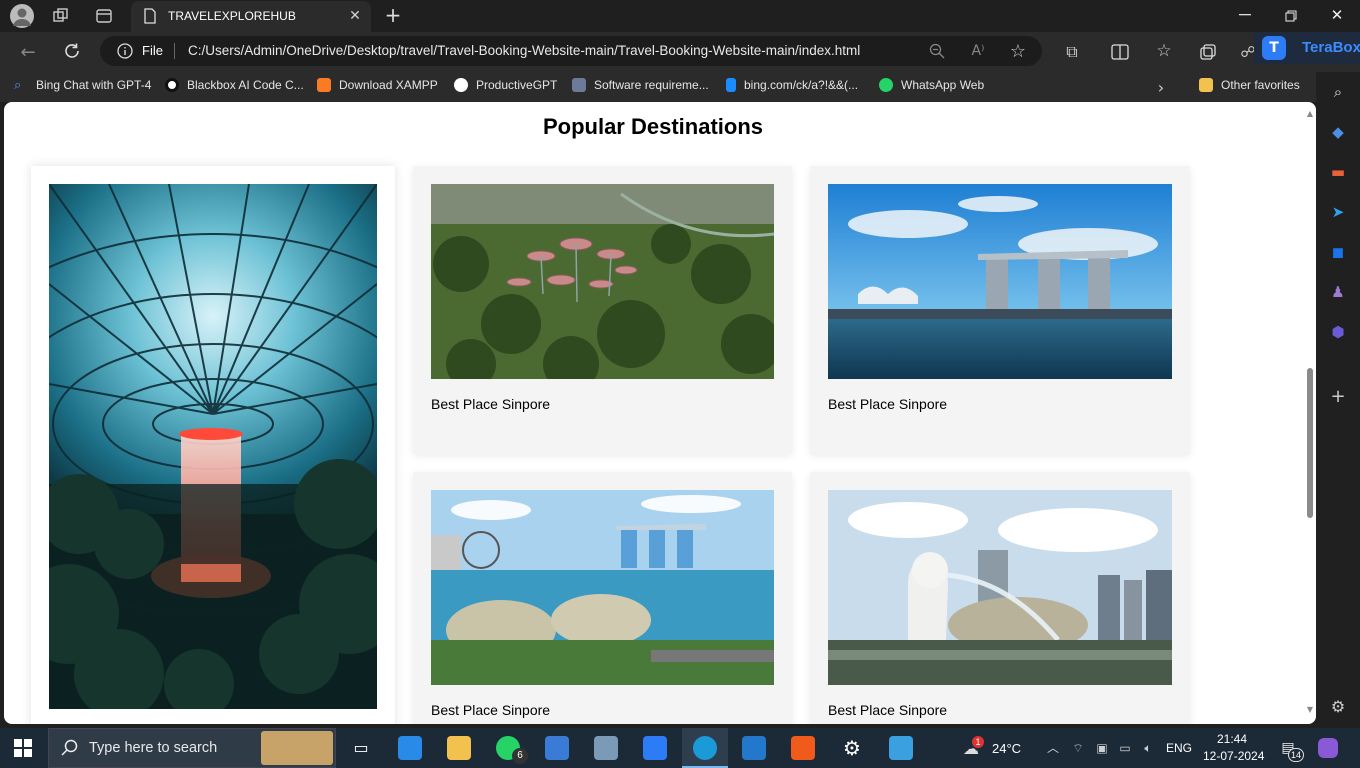 This screenshot has width=1360, height=768. I want to click on profile-avatar-icon, so click(22, 16).